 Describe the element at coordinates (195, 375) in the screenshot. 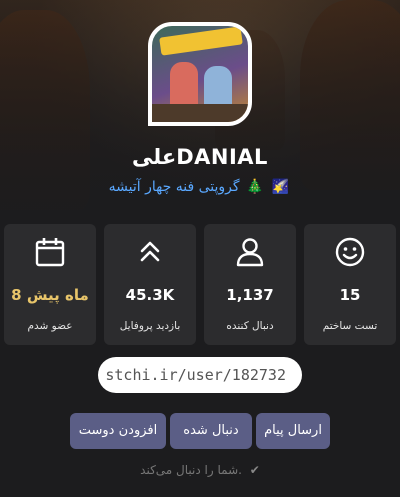

I see `profile-link-text: stchi.ir/user/182732` at that location.